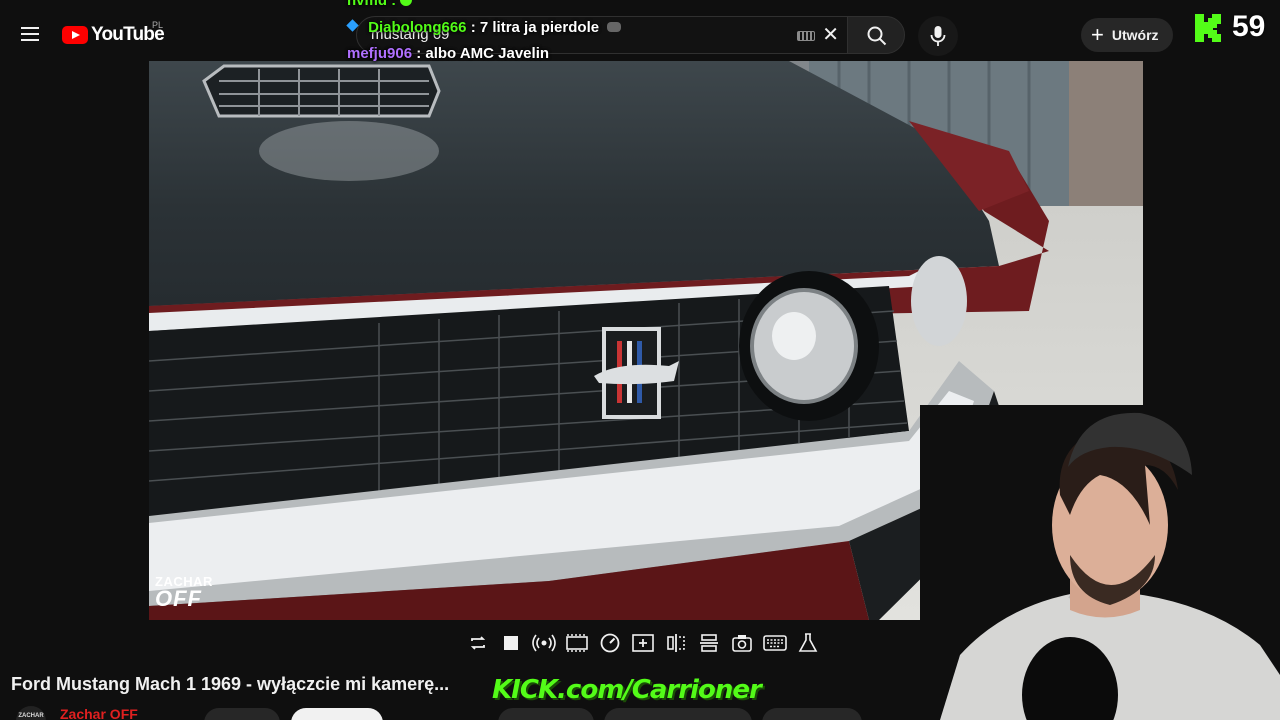 The image size is (1280, 720). Describe the element at coordinates (1097, 34) in the screenshot. I see `plus-icon: +` at that location.